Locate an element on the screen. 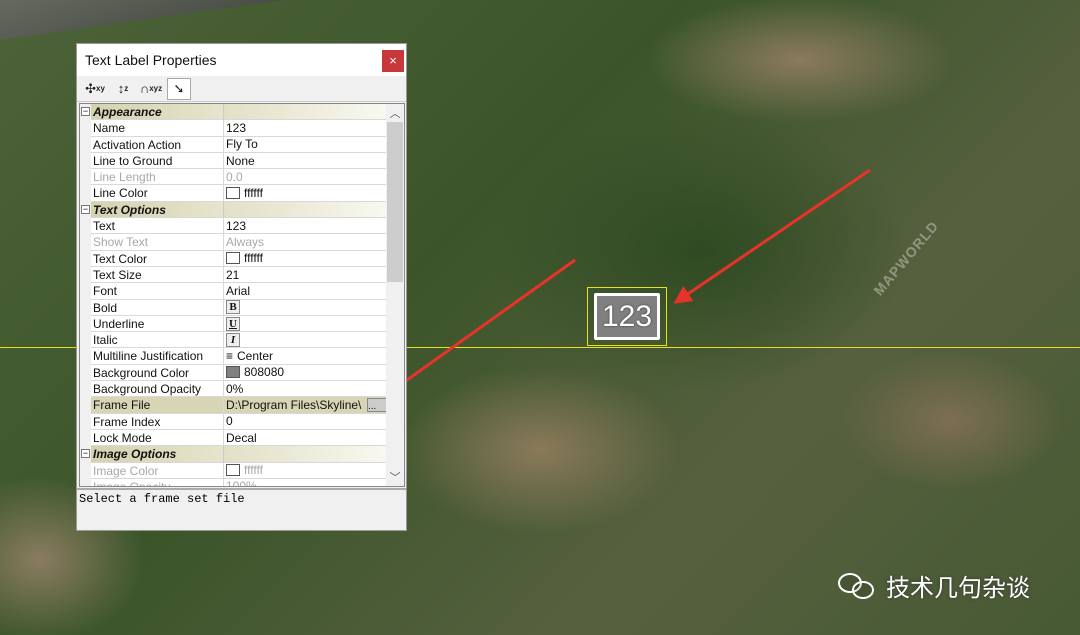 The image size is (1080, 635). category-image-options: − Image Options is located at coordinates (242, 454).